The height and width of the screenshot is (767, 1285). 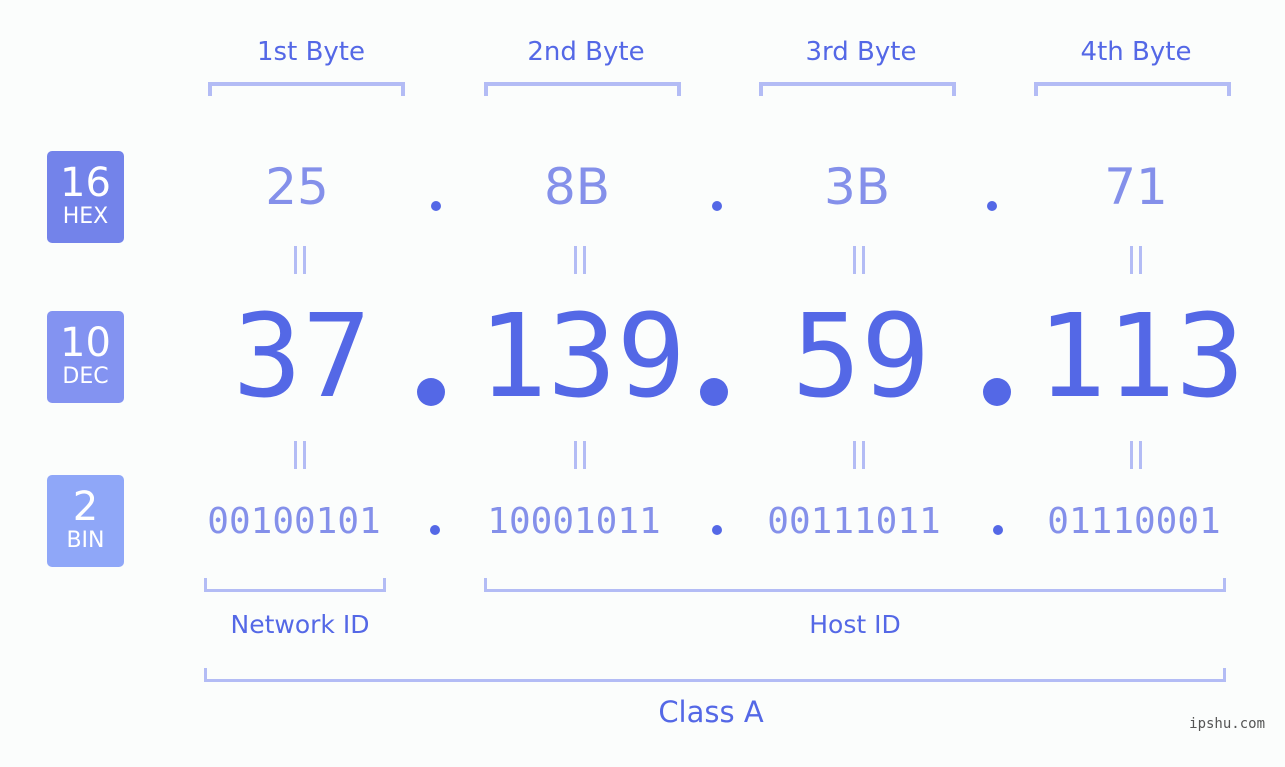 What do you see at coordinates (85, 216) in the screenshot?
I see `hex-label: HEX` at bounding box center [85, 216].